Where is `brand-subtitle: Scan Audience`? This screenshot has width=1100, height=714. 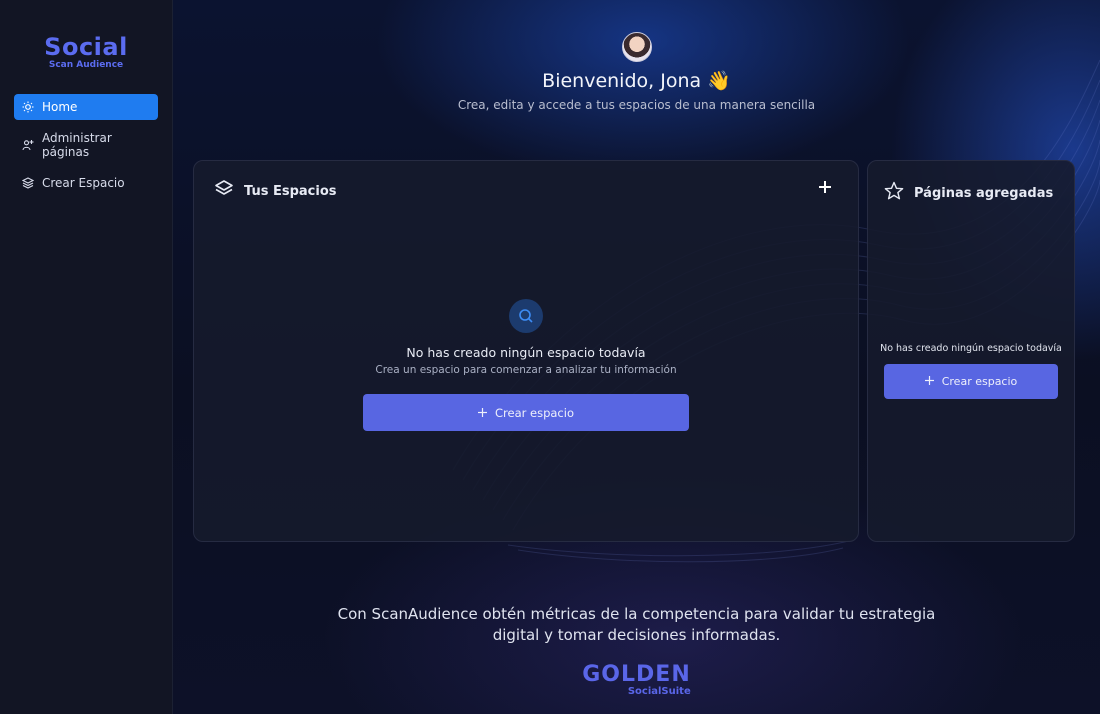 brand-subtitle: Scan Audience is located at coordinates (86, 65).